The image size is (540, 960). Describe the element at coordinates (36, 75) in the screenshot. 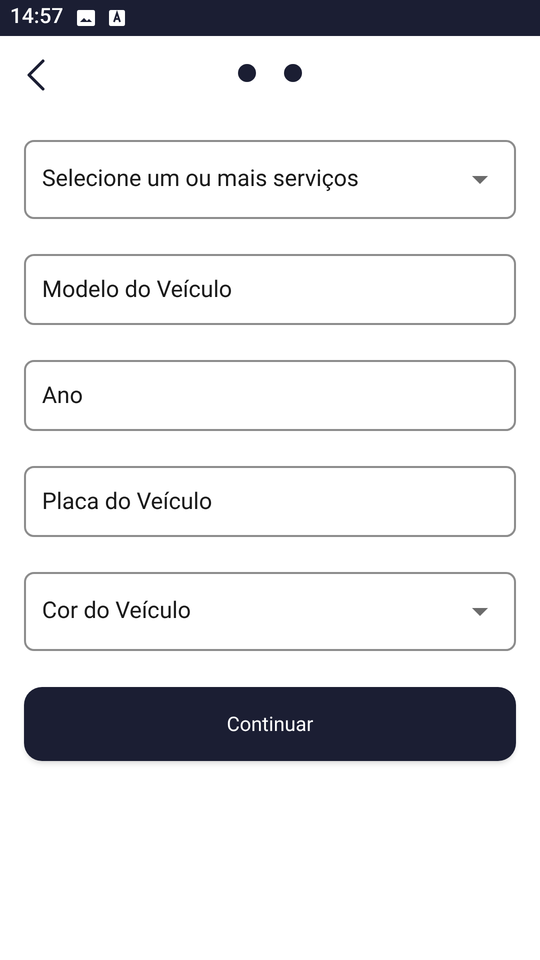

I see `back-icon` at that location.